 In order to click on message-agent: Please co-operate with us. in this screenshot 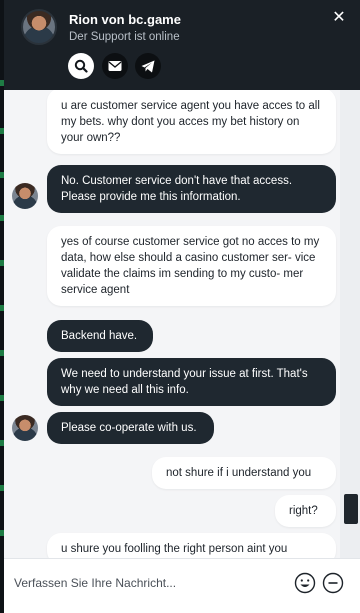, I will do `click(130, 428)`.